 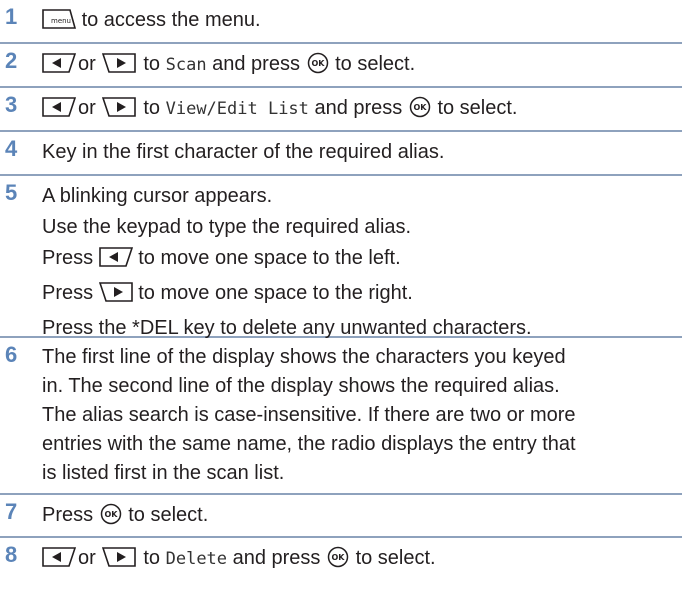 I want to click on menu-key-icon: menu, so click(x=59, y=24).